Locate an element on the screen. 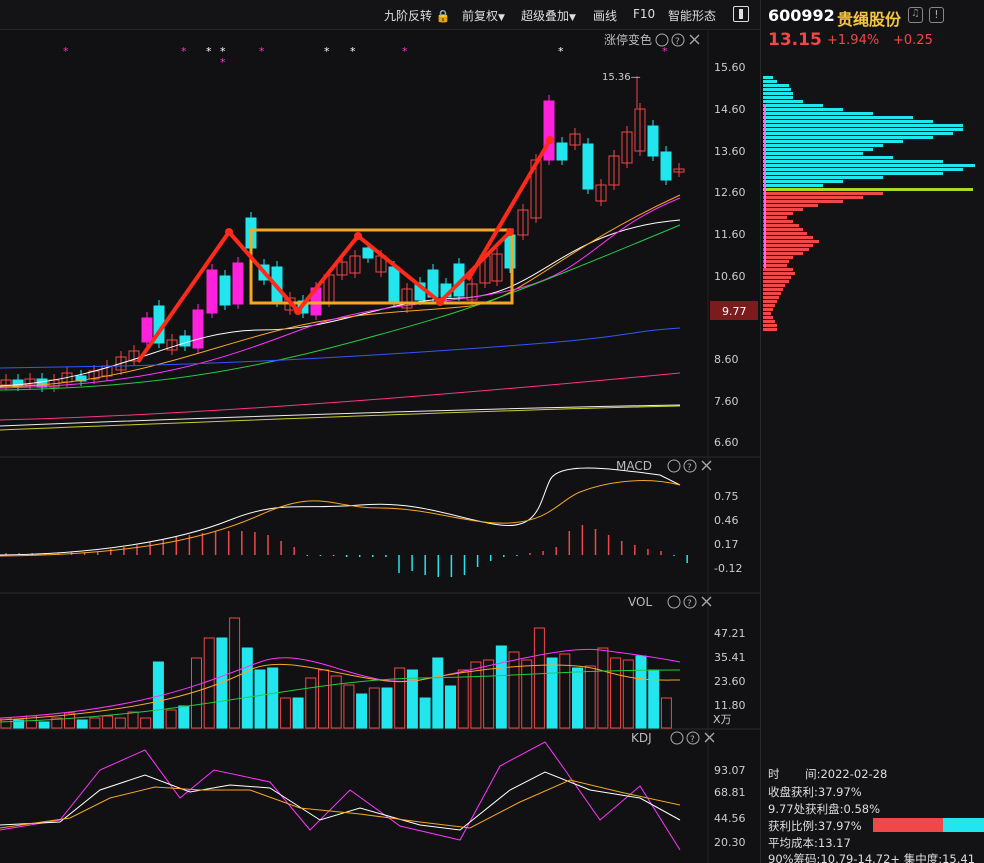 This screenshot has height=863, width=984. ma-line-blue is located at coordinates (340, 348).